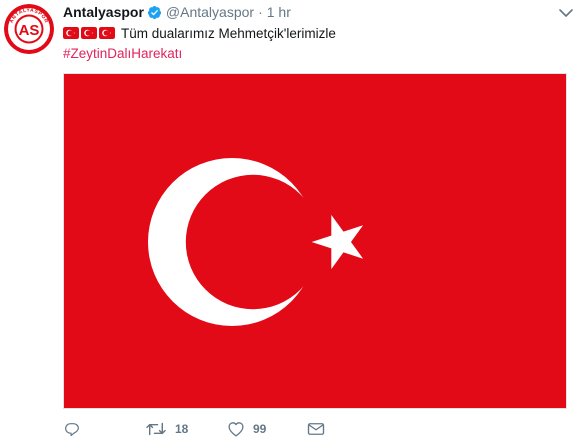 This screenshot has width=582, height=438. What do you see at coordinates (213, 429) in the screenshot?
I see `tweet-action-bar: 18 99` at bounding box center [213, 429].